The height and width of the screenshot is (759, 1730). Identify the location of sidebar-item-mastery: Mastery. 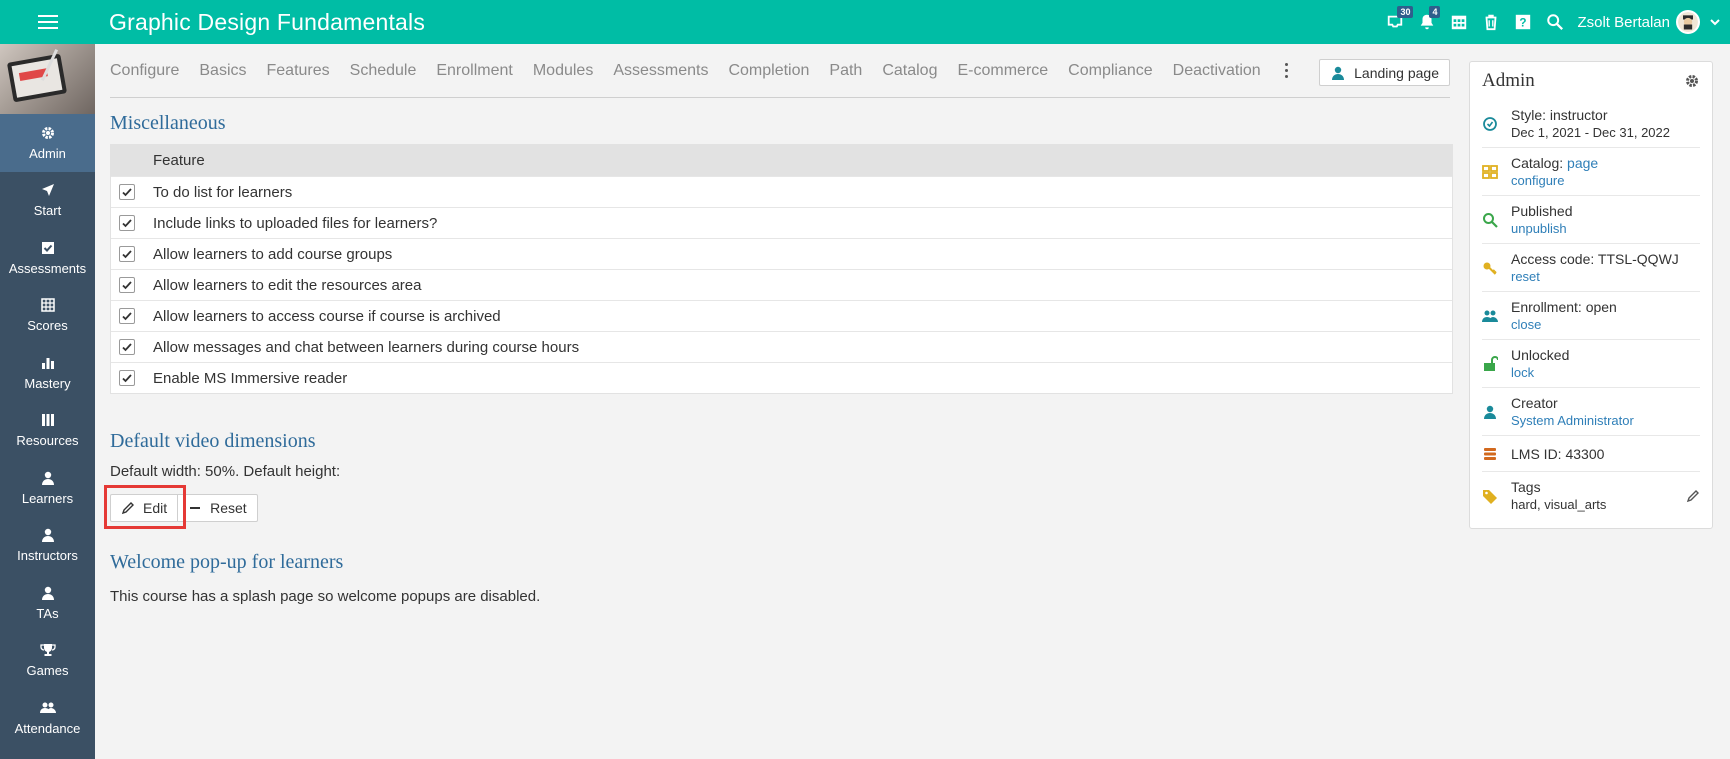
(47, 373).